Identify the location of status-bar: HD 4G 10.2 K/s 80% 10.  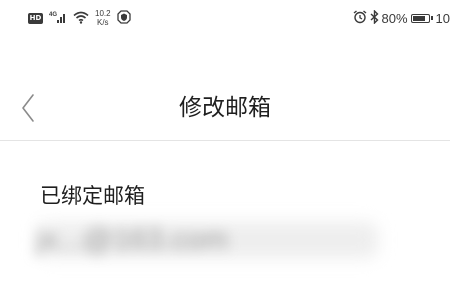
(225, 18).